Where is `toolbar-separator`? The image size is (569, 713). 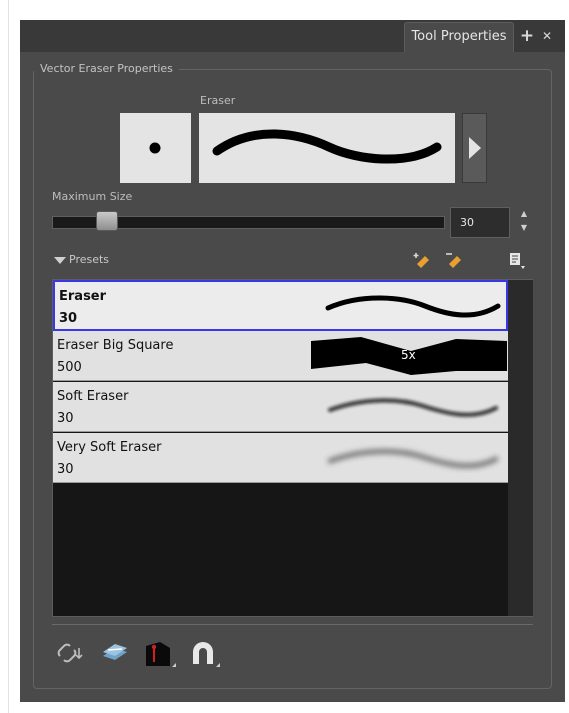 toolbar-separator is located at coordinates (292, 624).